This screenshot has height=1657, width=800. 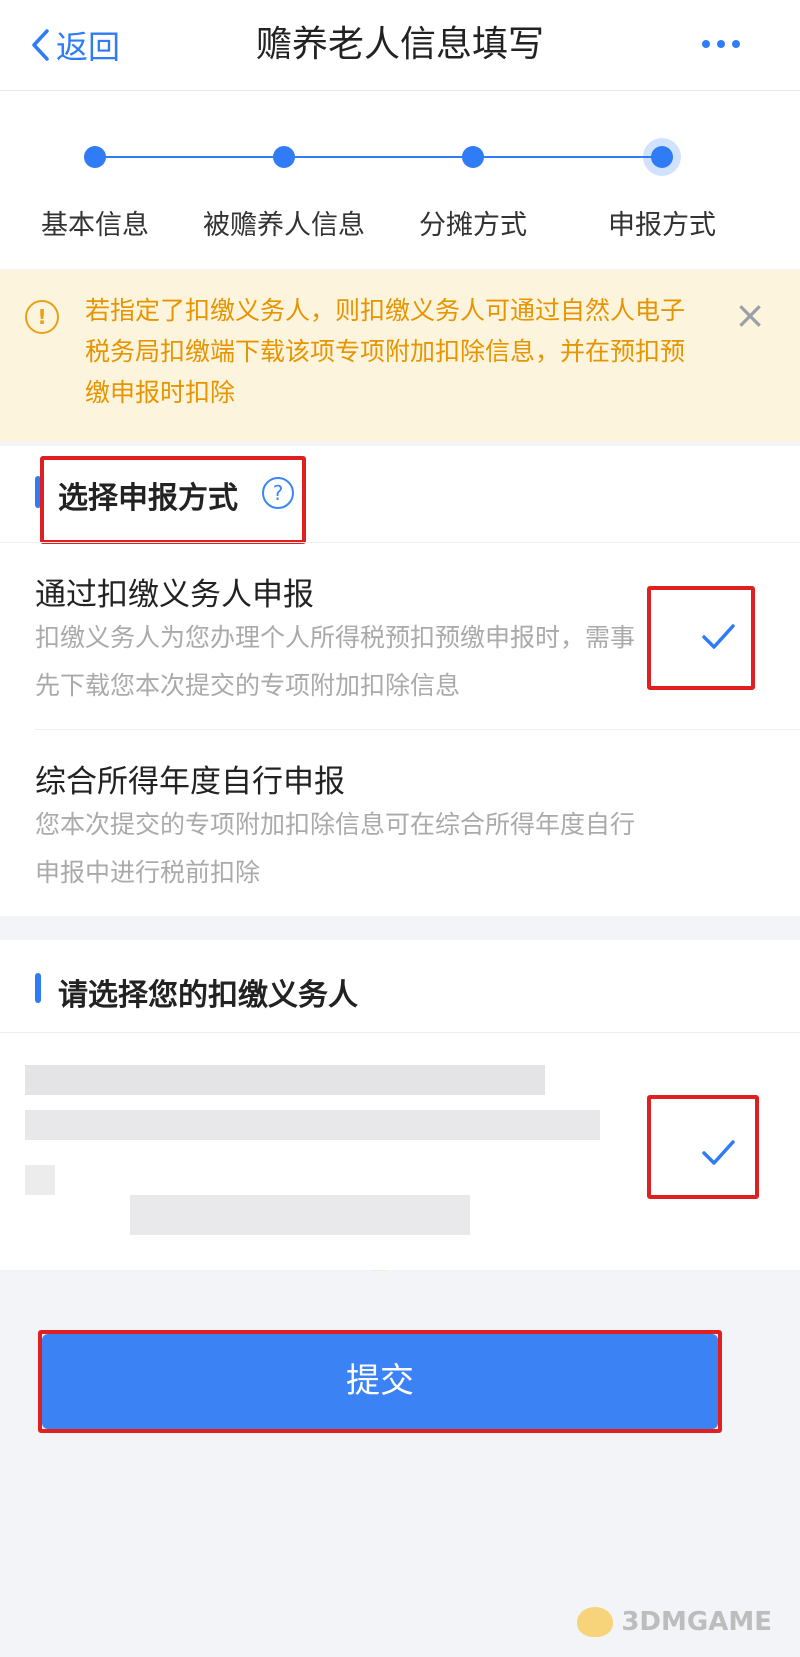 What do you see at coordinates (42, 317) in the screenshot?
I see `warning-icon: !` at bounding box center [42, 317].